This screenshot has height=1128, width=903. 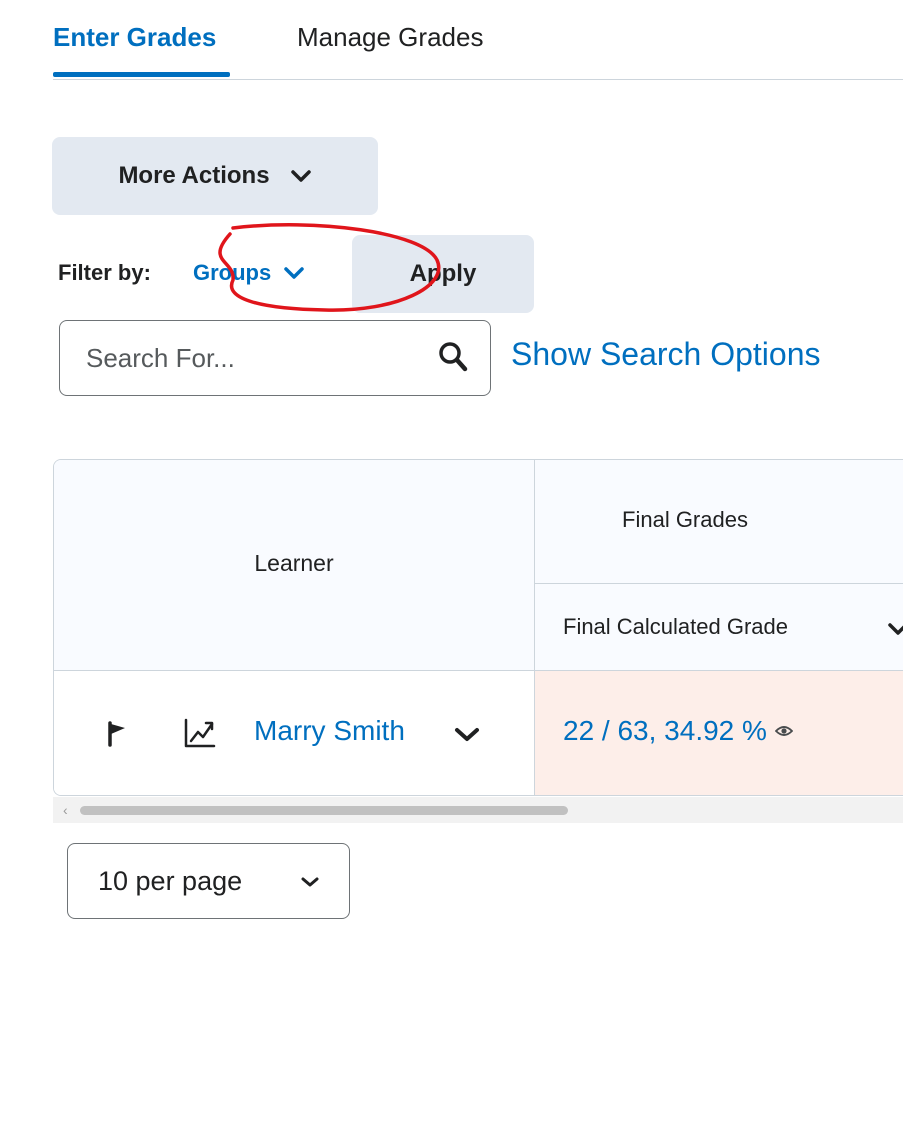 I want to click on more-actions-label: More Actions, so click(x=194, y=175).